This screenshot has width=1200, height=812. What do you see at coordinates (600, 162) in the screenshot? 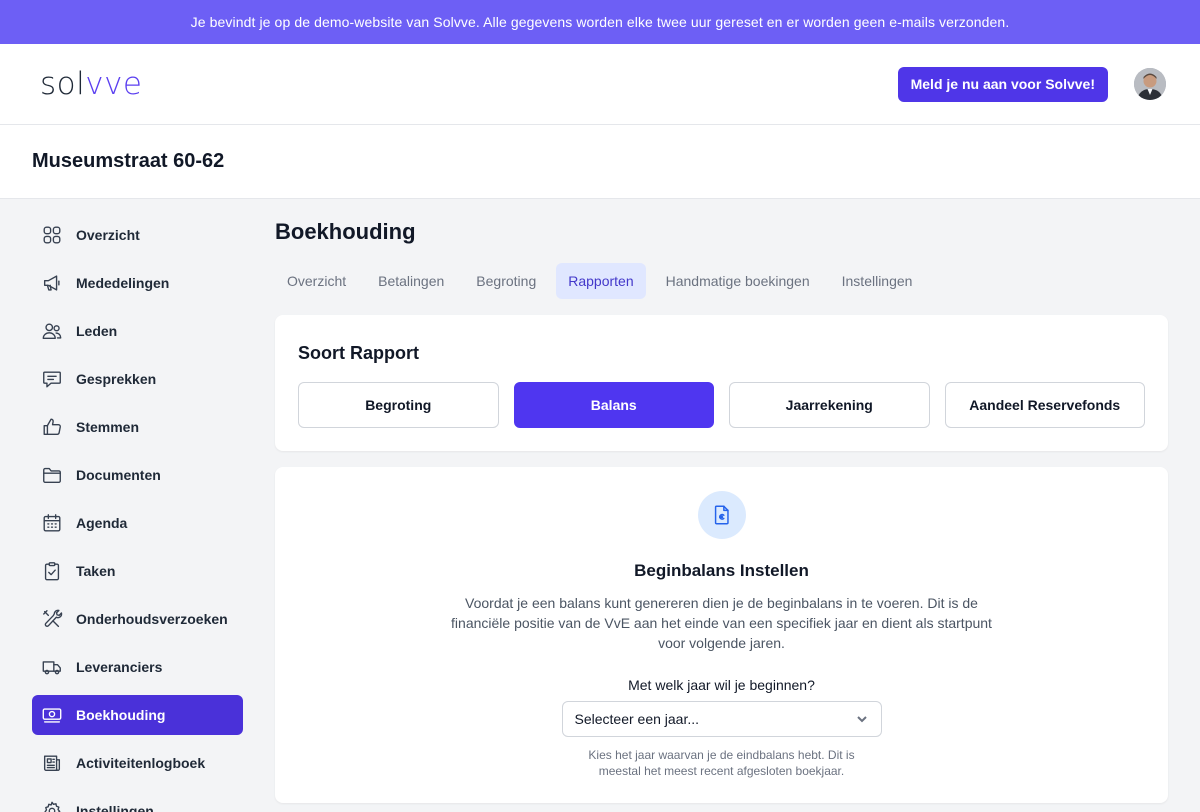
I see `property-bar: Museumstraat 60-62` at bounding box center [600, 162].